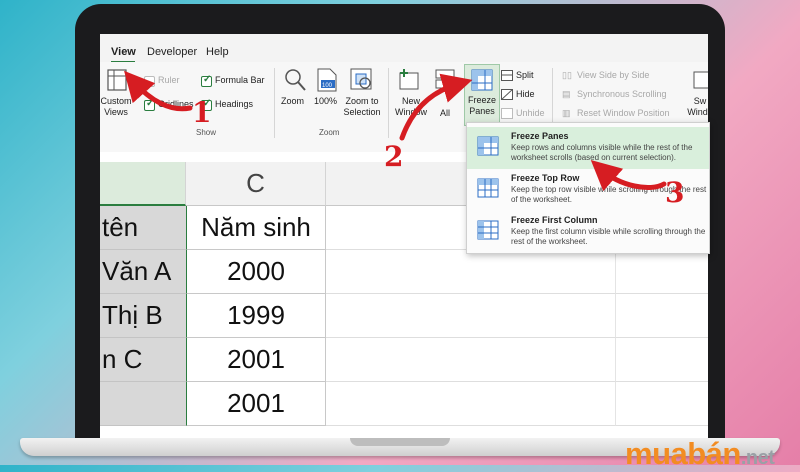 The height and width of the screenshot is (472, 800). I want to click on step-3-label: 3, so click(675, 192).